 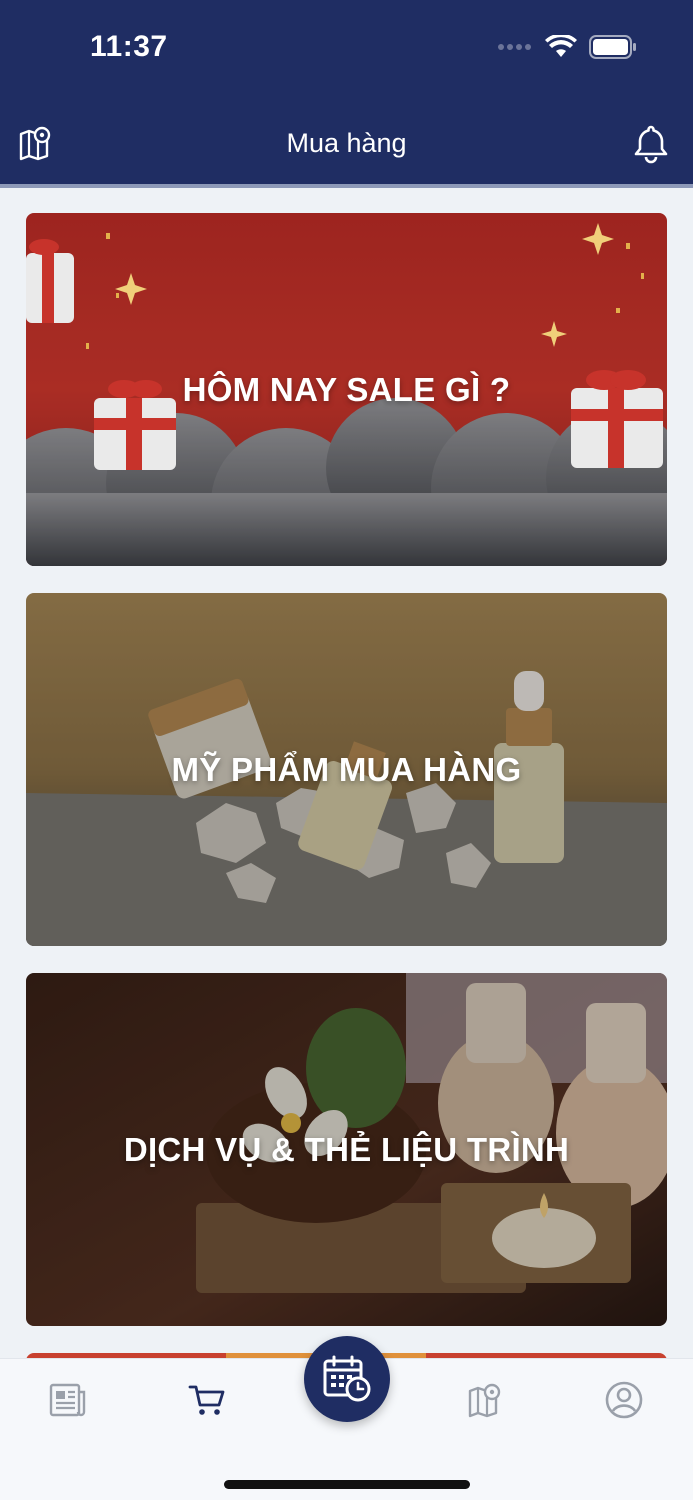 What do you see at coordinates (651, 144) in the screenshot?
I see `notification-bell-icon` at bounding box center [651, 144].